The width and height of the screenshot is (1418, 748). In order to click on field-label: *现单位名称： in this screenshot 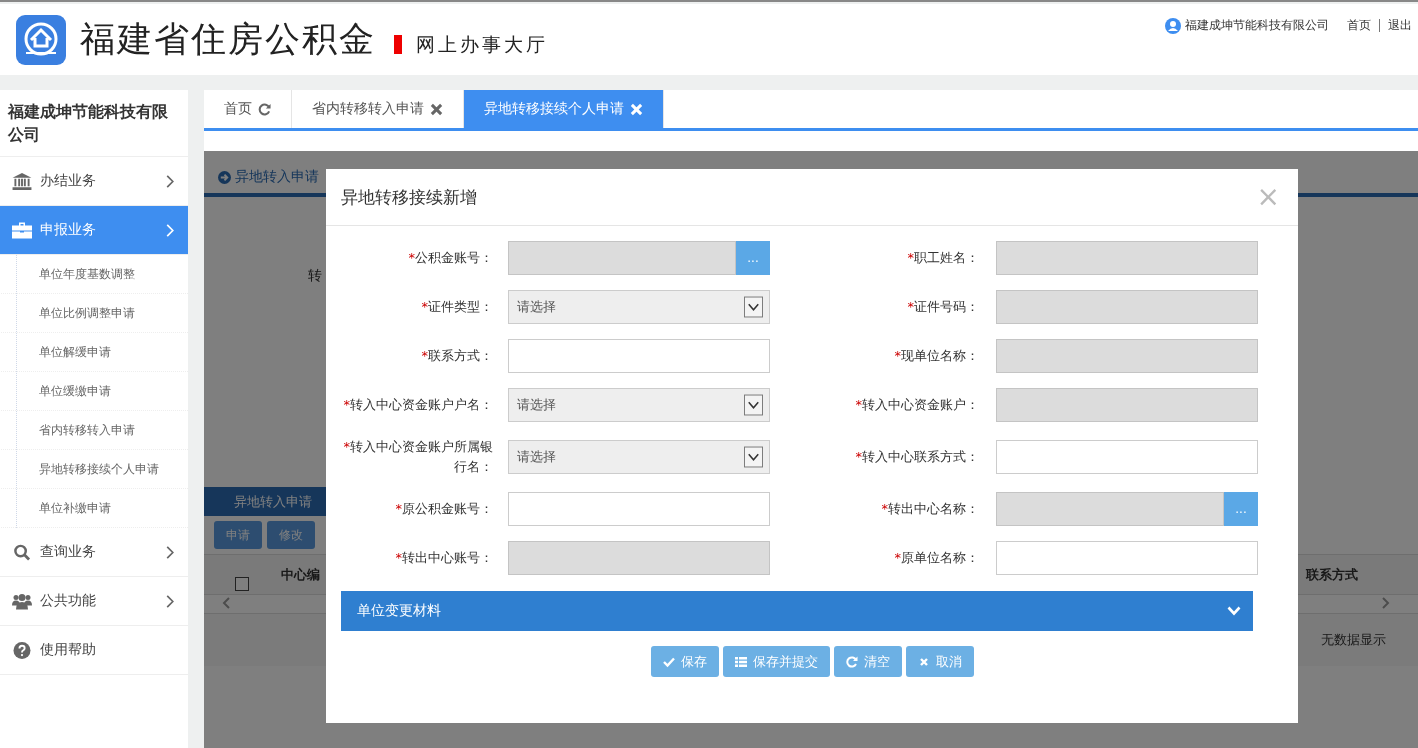, I will do `click(936, 356)`.